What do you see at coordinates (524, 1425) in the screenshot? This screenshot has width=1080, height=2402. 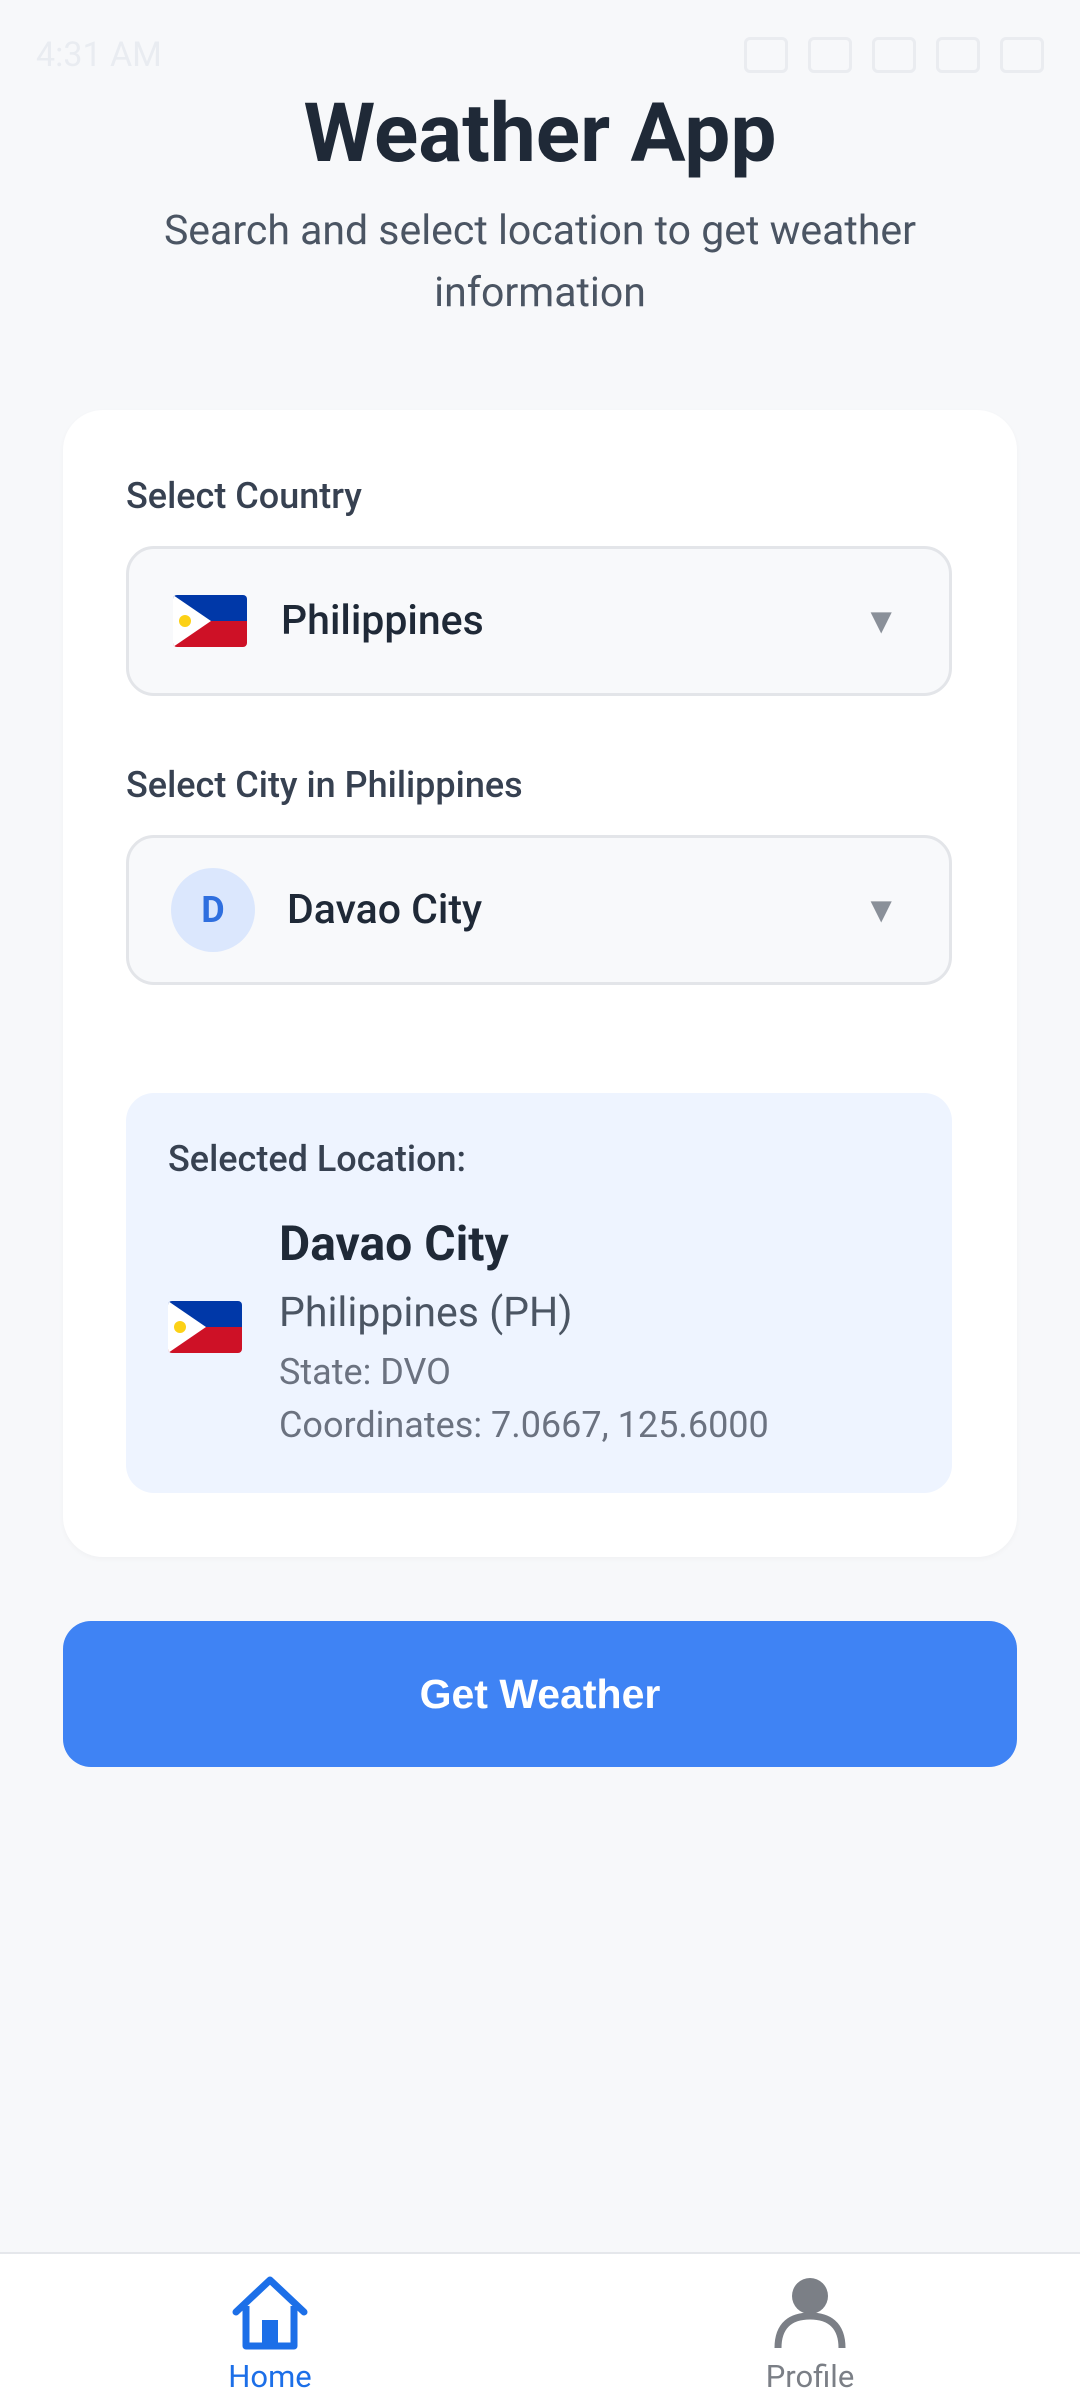 I see `selected-coordinates: Coordinates: 7.0667, 125.6000` at bounding box center [524, 1425].